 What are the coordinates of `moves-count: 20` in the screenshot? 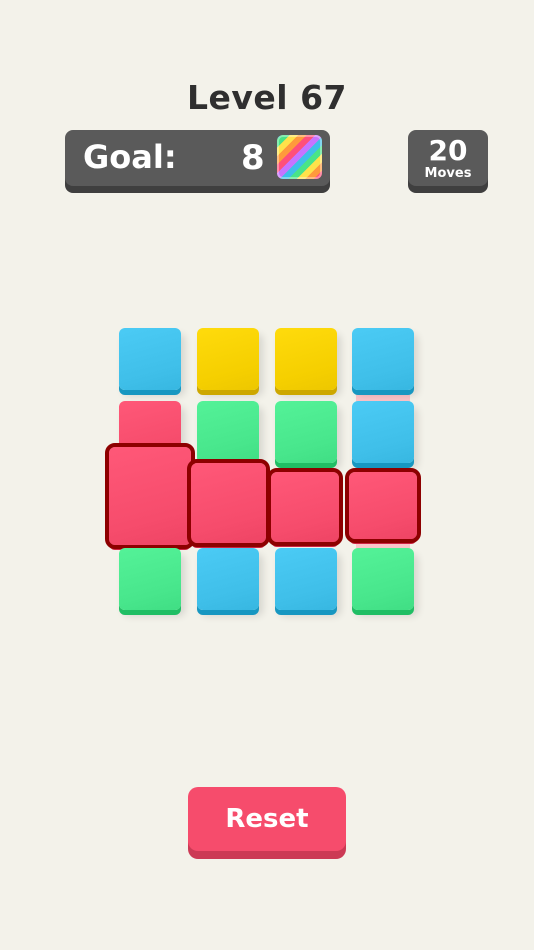 It's located at (448, 150).